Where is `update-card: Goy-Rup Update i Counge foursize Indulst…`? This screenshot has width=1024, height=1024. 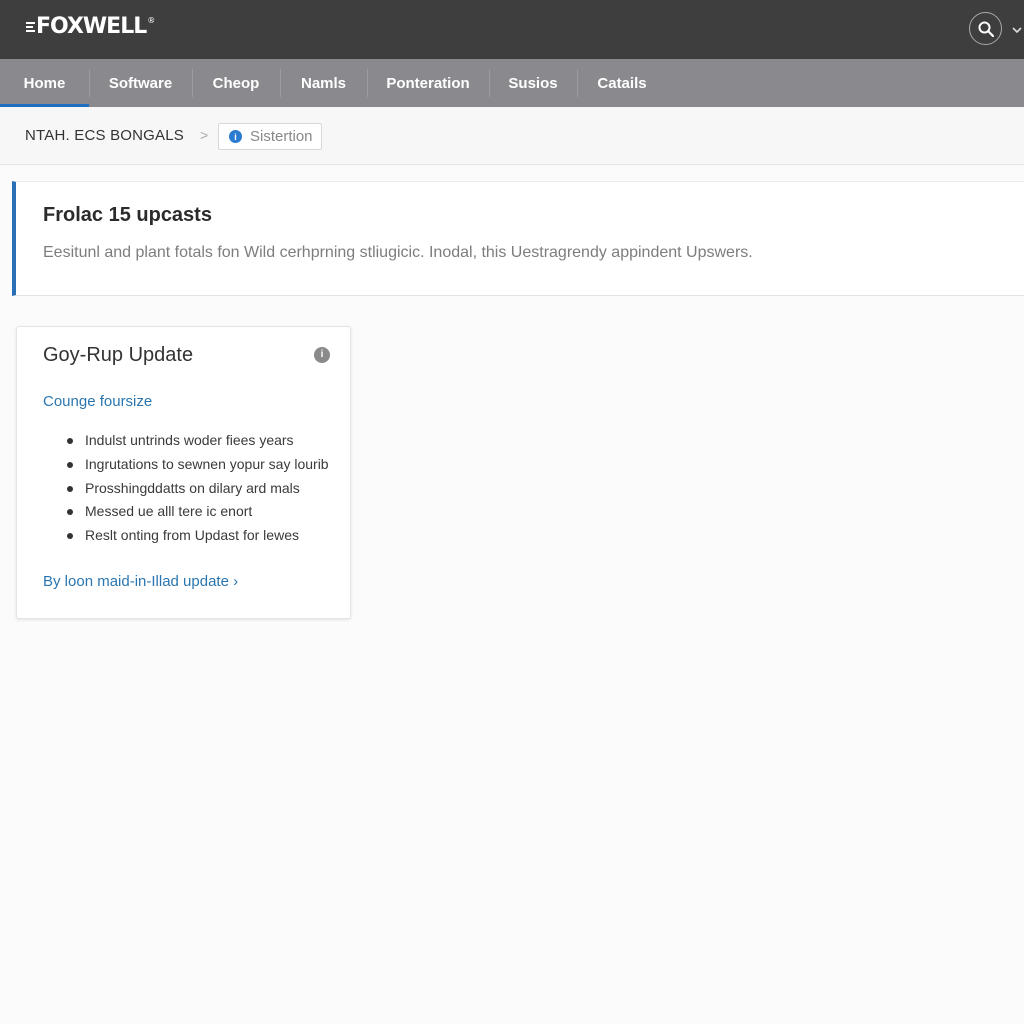
update-card: Goy-Rup Update i Counge foursize Indulst… is located at coordinates (183, 472).